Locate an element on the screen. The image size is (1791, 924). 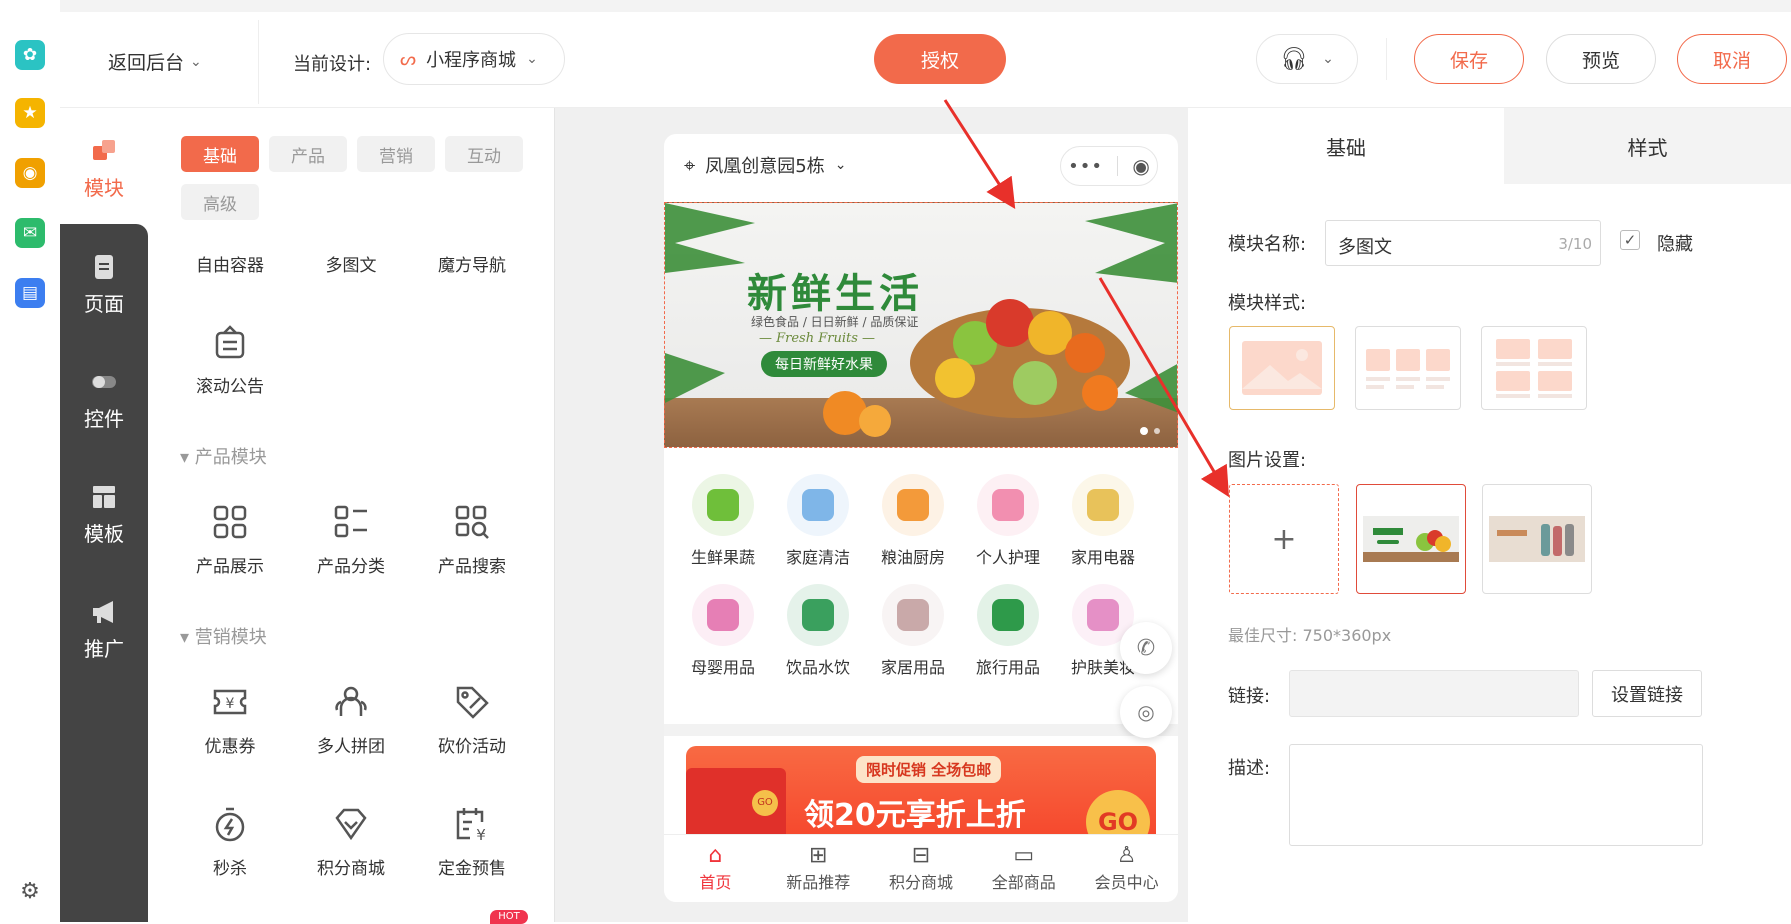
style-option-grid is located at coordinates (1534, 368).